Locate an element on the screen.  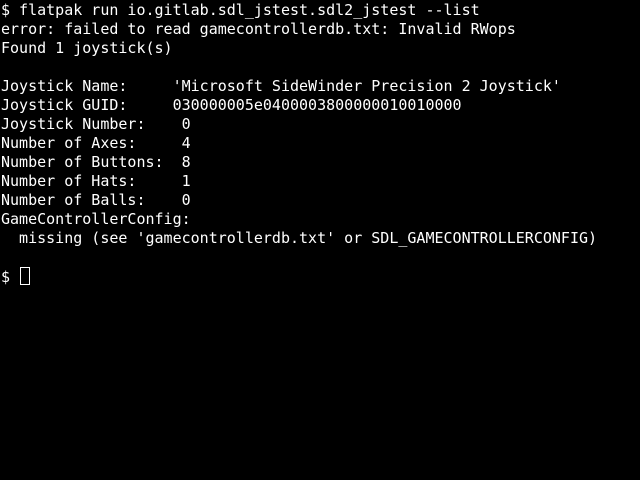
output-line-hats: Number of Hats: 1 is located at coordinates (96, 181).